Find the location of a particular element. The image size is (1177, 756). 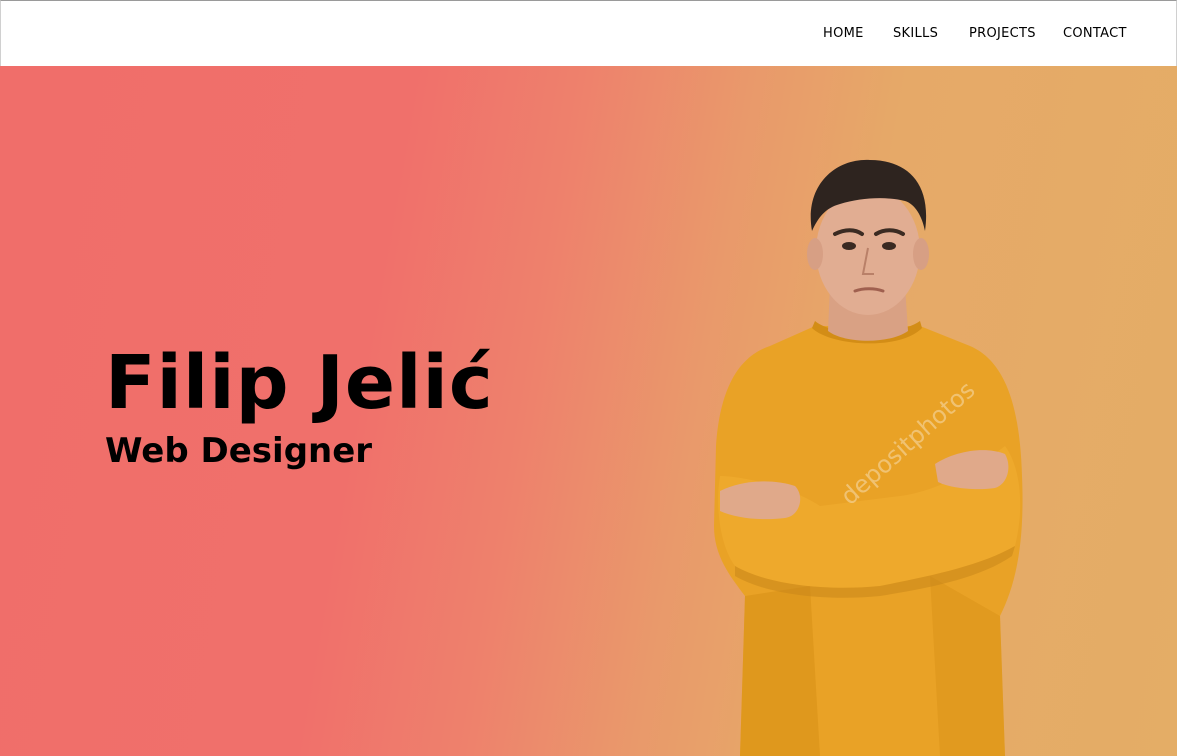

top-navigation-bar: HOME SKILLS PROJECTS CONTACT is located at coordinates (588, 33).